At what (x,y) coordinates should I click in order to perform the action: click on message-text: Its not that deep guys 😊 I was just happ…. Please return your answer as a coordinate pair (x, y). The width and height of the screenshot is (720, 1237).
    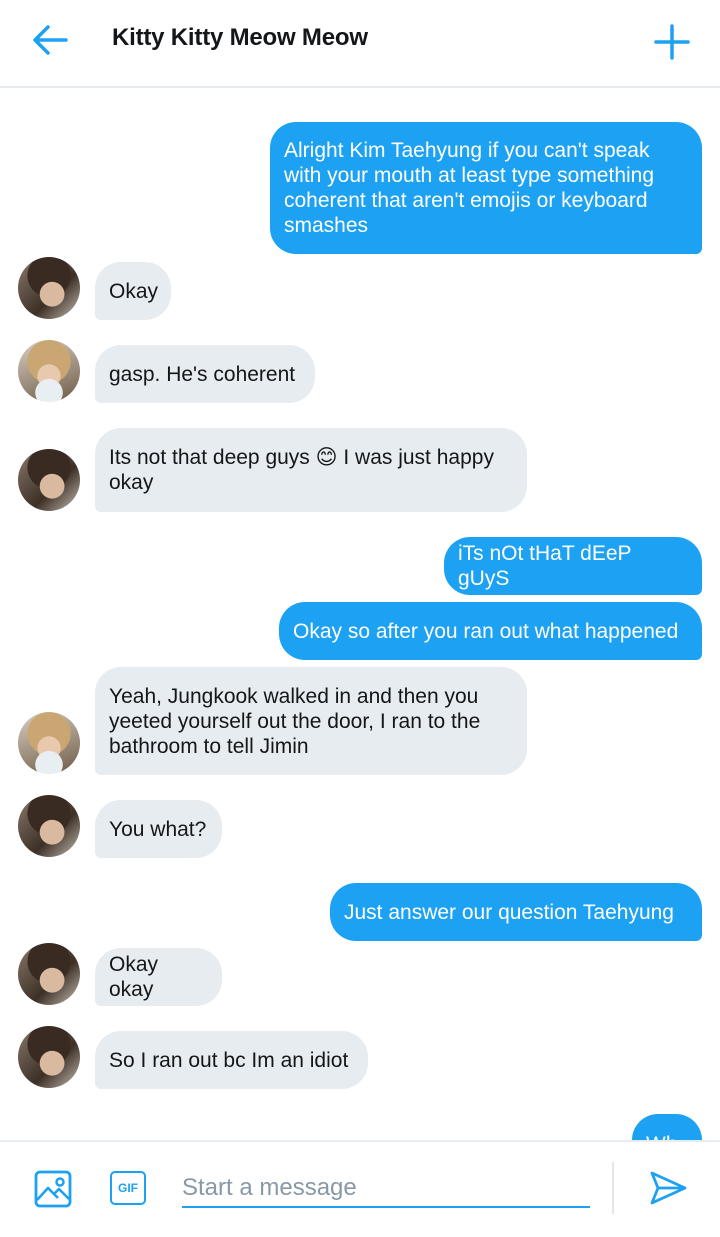
    Looking at the image, I should click on (301, 470).